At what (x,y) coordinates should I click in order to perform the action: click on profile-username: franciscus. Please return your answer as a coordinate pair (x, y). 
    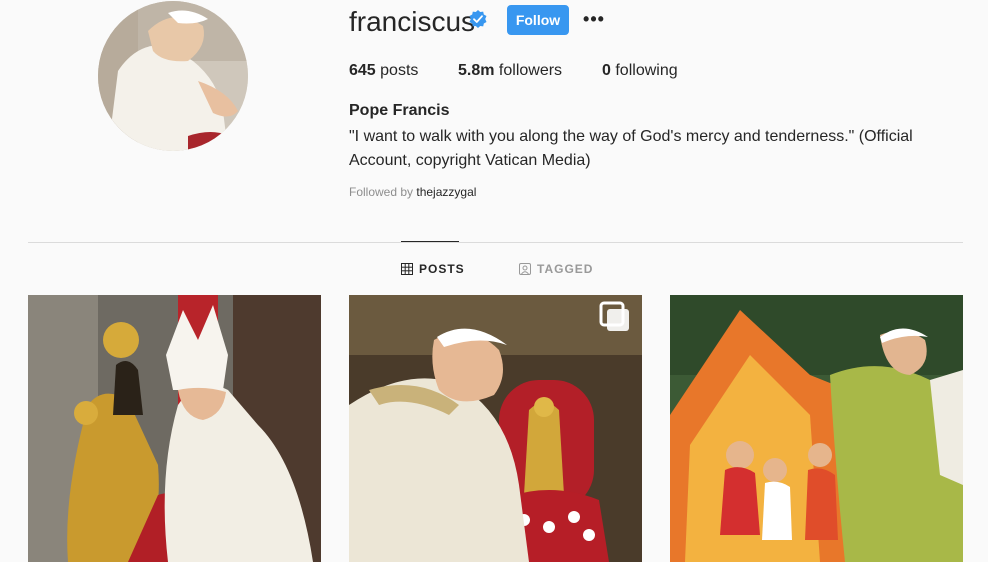
    Looking at the image, I should click on (412, 21).